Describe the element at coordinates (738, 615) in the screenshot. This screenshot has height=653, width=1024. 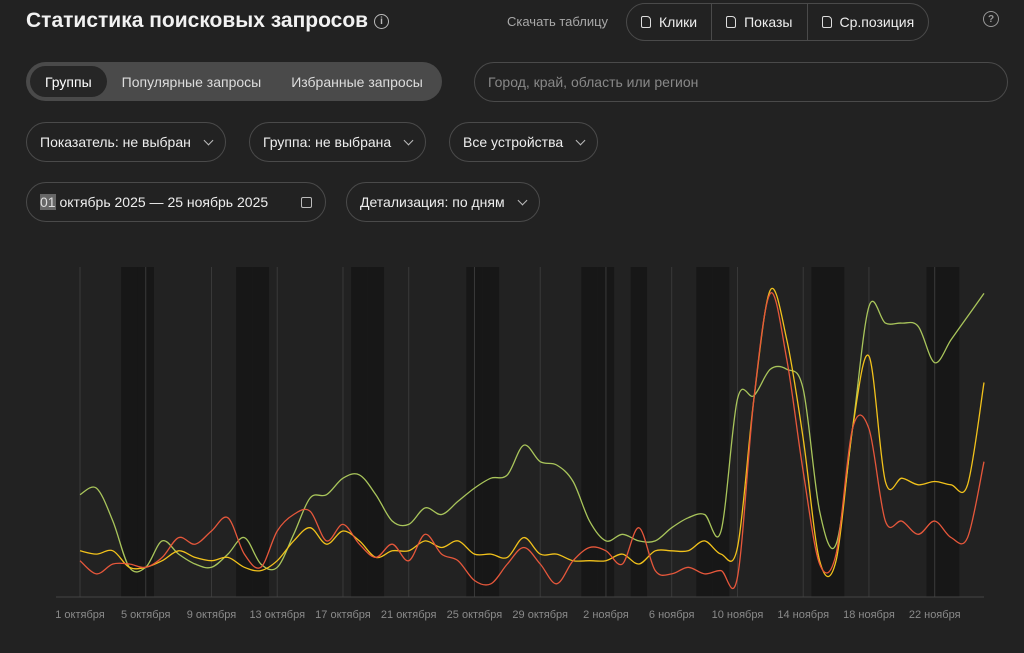
I see `x-tick-label: 10 ноября` at that location.